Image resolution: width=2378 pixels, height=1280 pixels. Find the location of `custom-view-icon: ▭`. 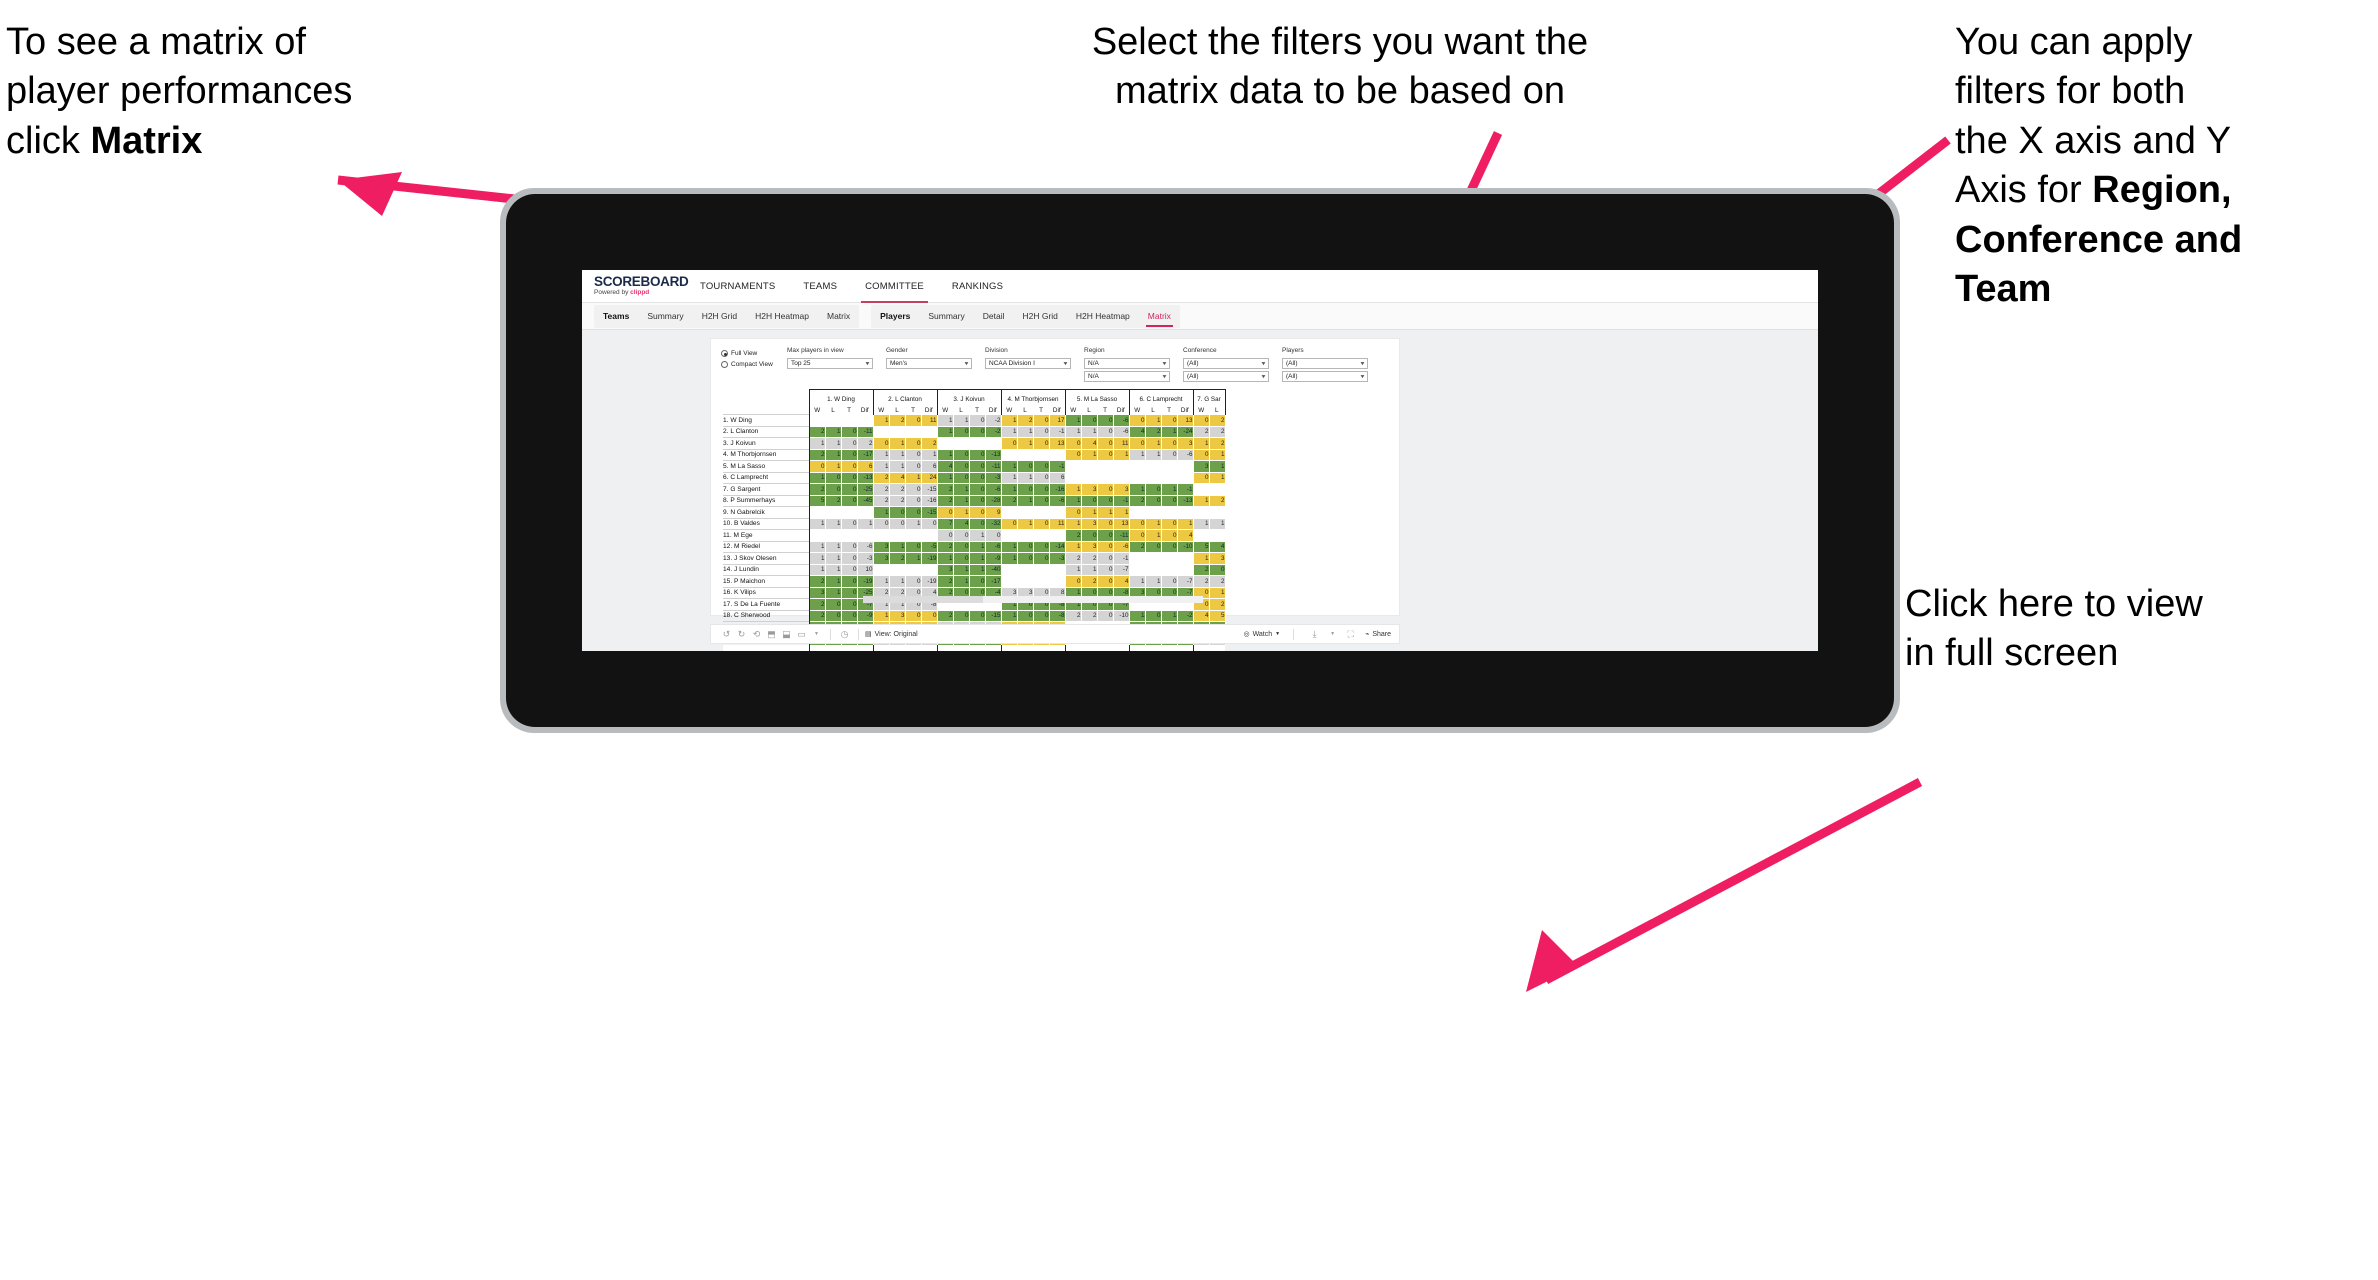

custom-view-icon: ▭ is located at coordinates (801, 634).